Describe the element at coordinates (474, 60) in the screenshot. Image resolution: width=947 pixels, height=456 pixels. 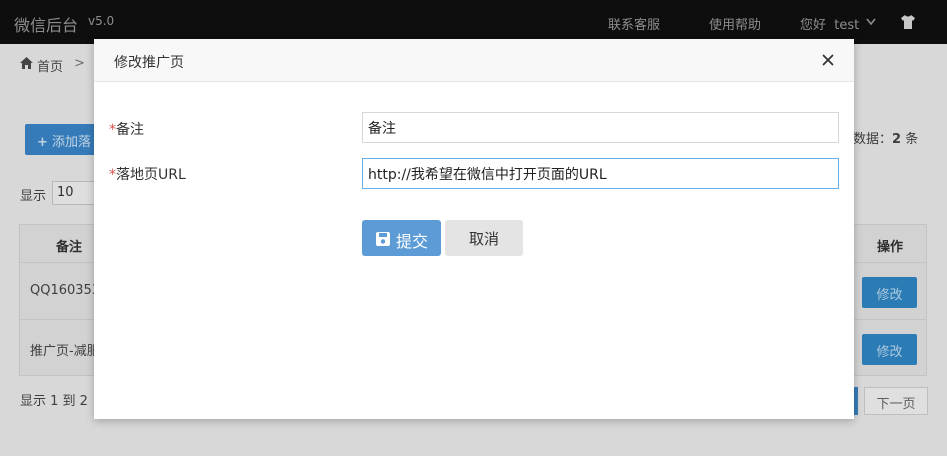
I see `dialog-header: 修改推广页` at that location.